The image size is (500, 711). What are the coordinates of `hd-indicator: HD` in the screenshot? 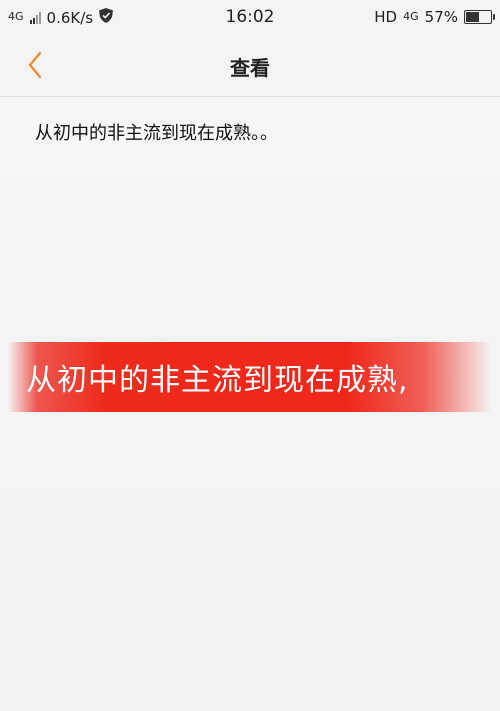 It's located at (386, 17).